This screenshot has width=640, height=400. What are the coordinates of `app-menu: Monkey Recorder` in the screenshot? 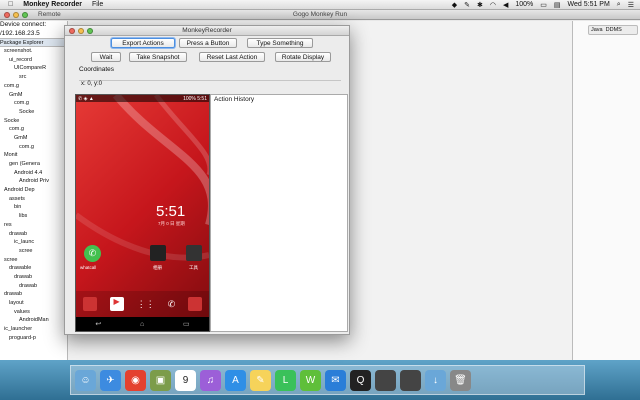 It's located at (52, 4).